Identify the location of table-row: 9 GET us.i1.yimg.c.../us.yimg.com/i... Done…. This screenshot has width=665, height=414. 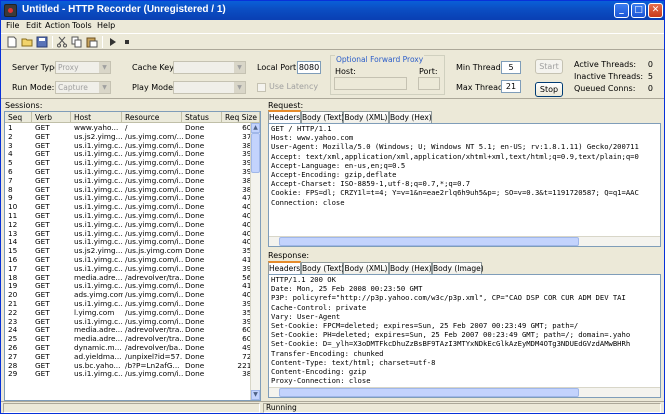
(130, 198).